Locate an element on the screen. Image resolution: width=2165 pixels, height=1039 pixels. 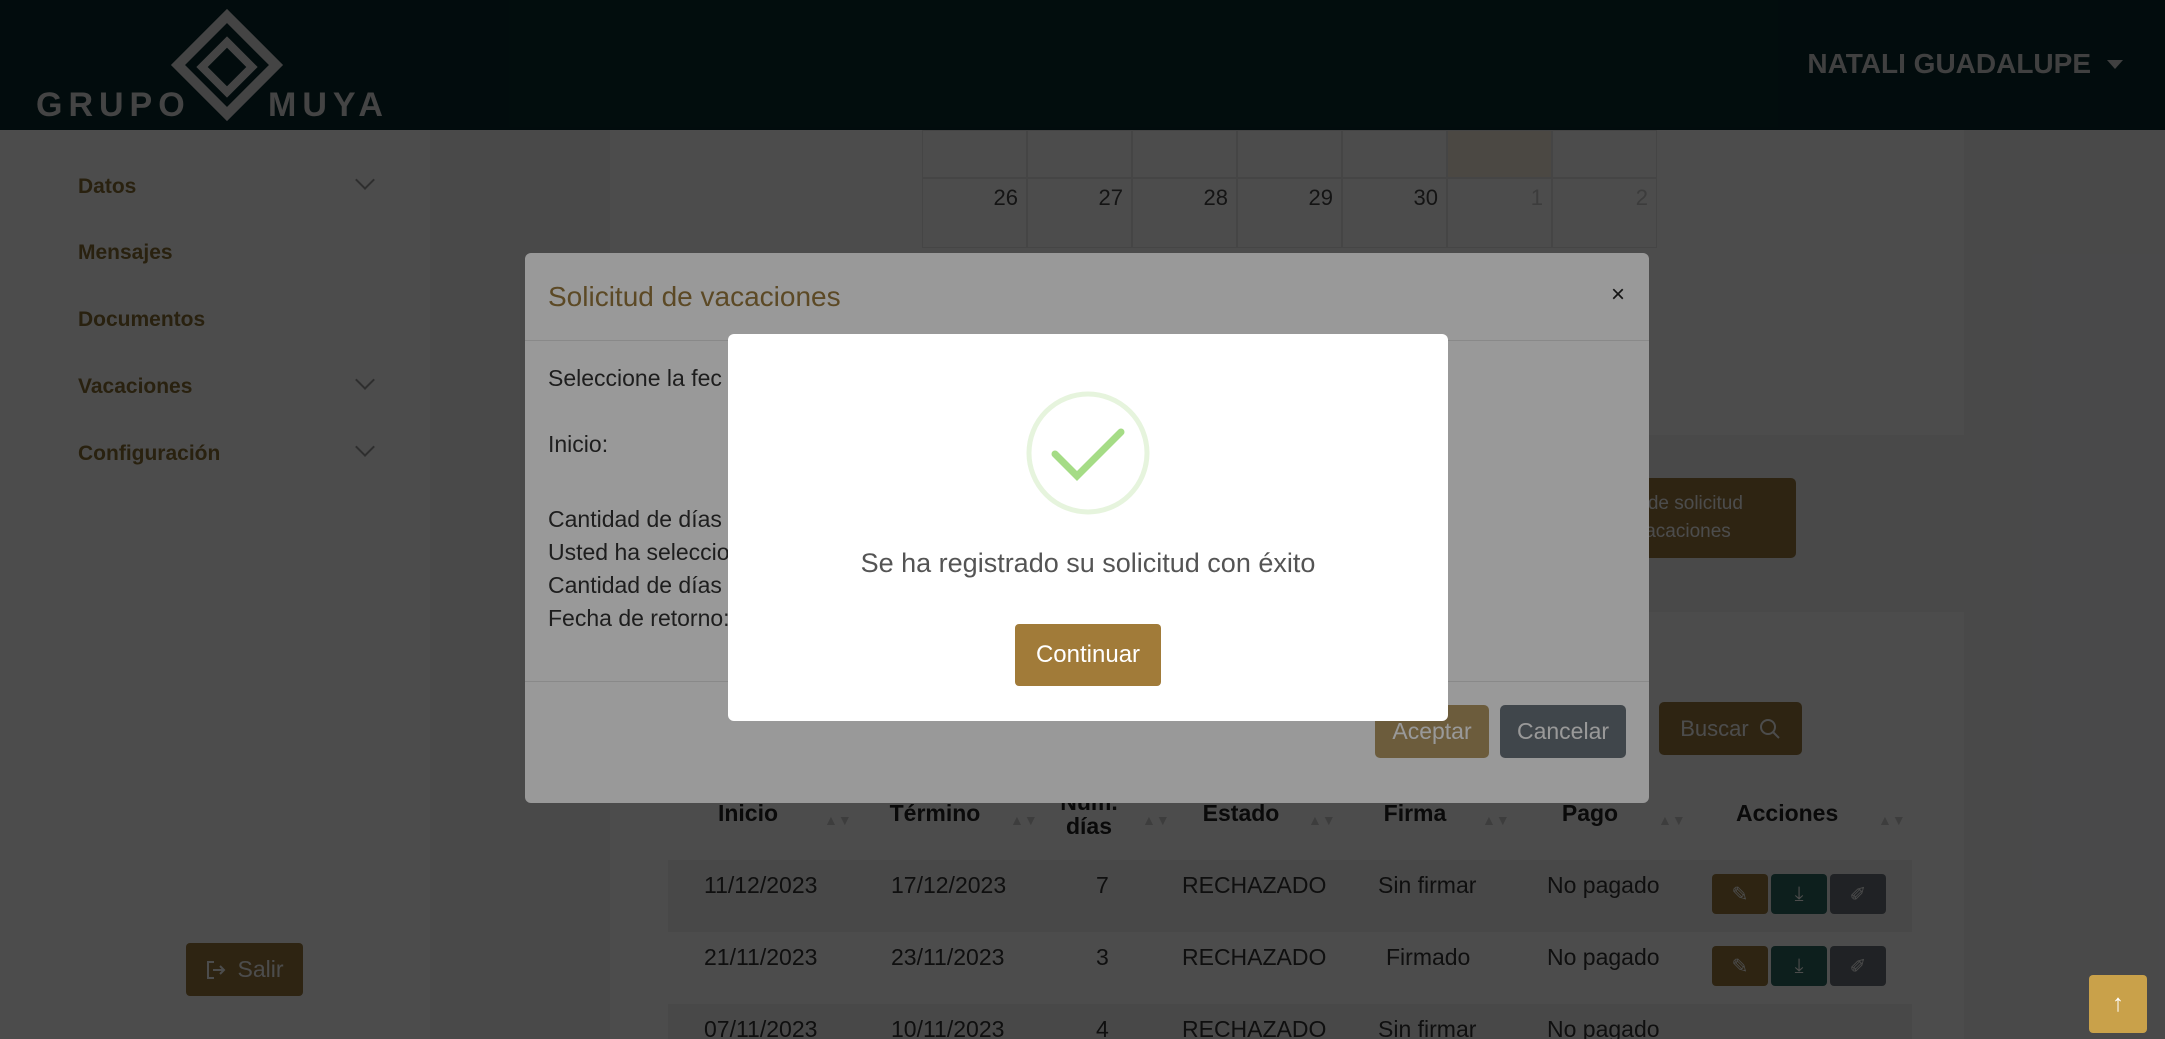
scroll-top-button: ↑ is located at coordinates (2118, 1004).